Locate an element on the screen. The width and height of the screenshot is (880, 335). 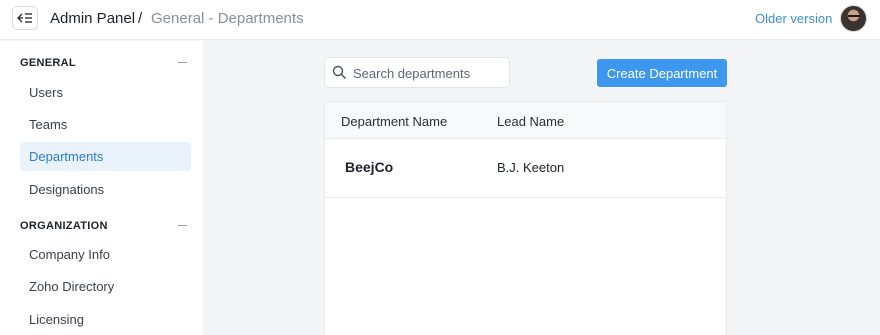
older-version-link: Older version is located at coordinates (793, 18).